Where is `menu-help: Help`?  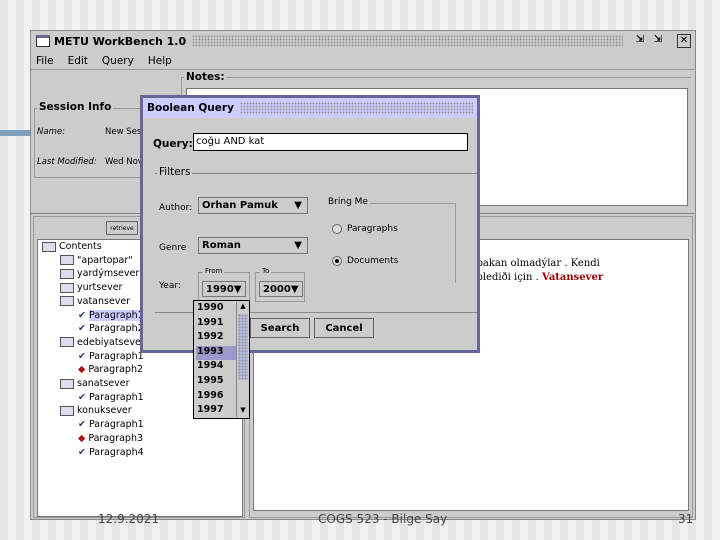 menu-help: Help is located at coordinates (160, 61).